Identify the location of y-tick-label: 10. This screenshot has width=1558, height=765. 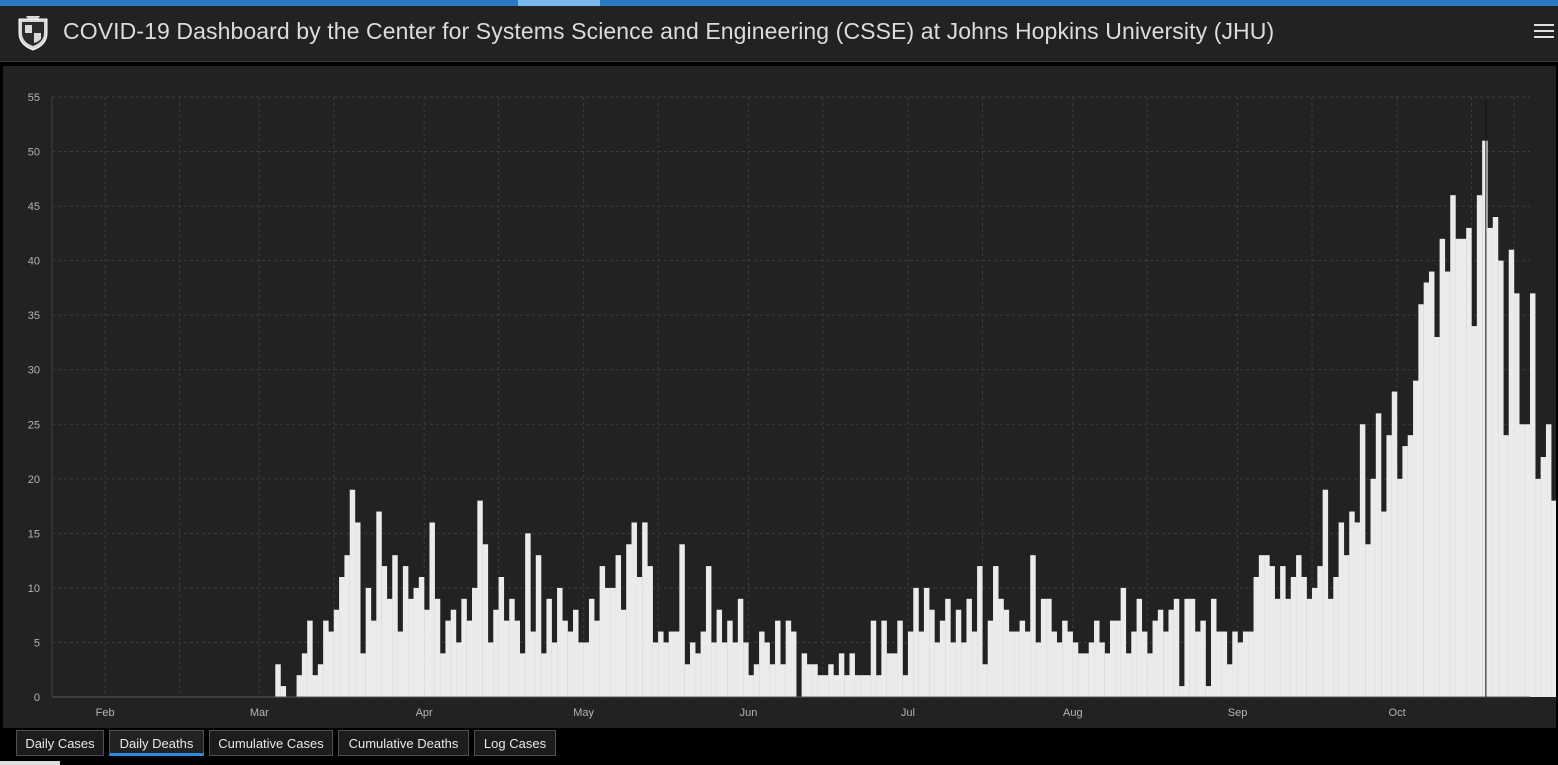
(34, 589).